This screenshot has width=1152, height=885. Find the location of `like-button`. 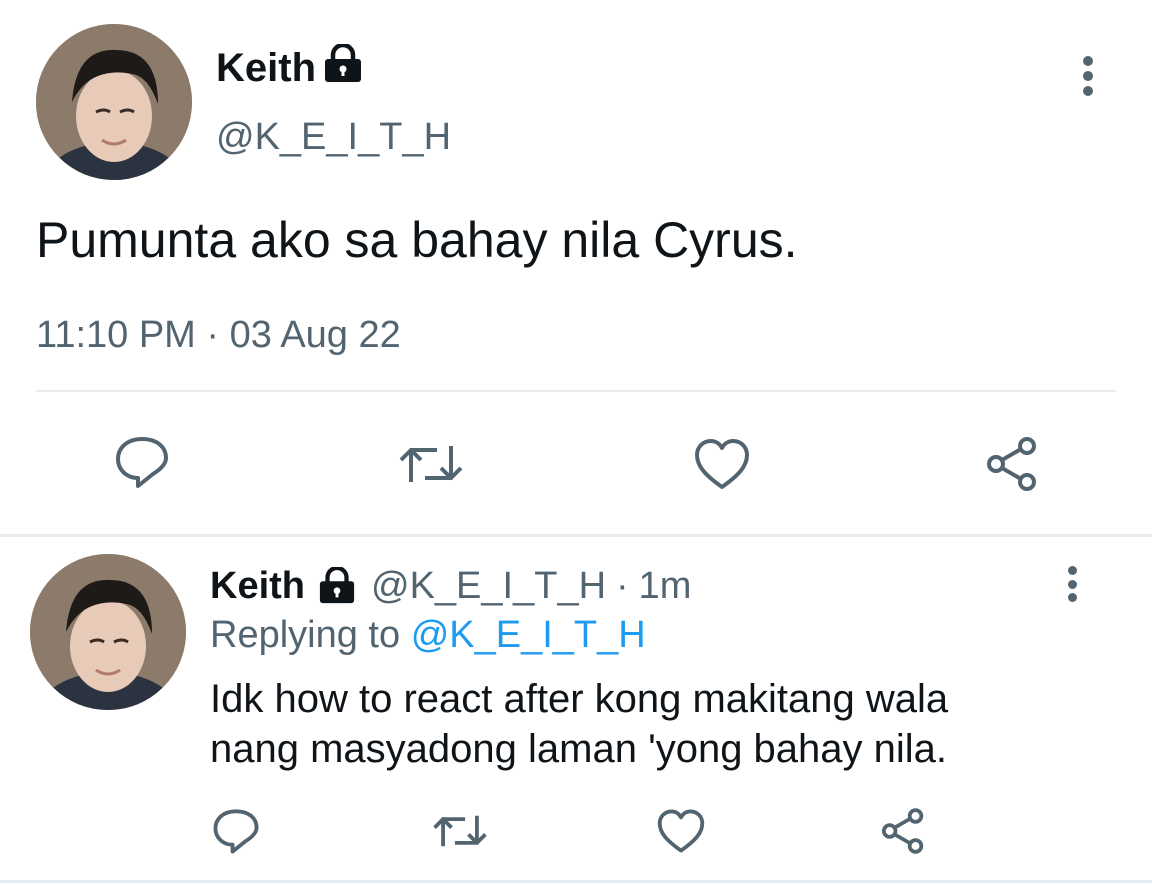

like-button is located at coordinates (722, 464).